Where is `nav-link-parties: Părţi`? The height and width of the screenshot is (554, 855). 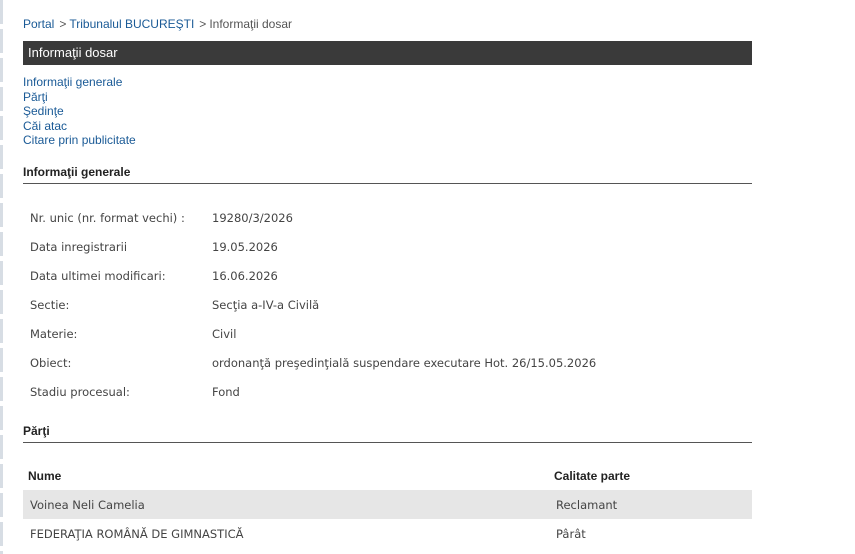 nav-link-parties: Părţi is located at coordinates (79, 97).